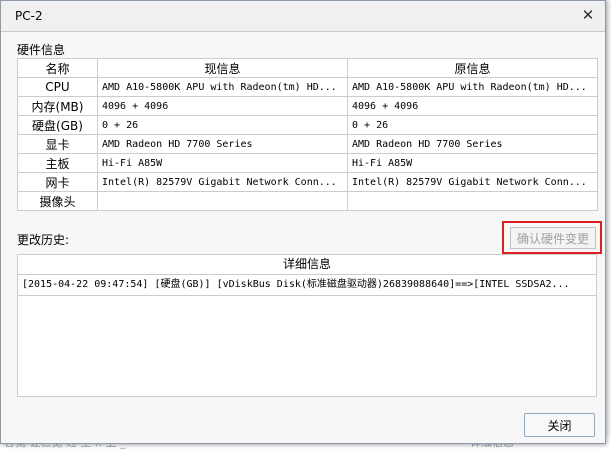  Describe the element at coordinates (222, 106) in the screenshot. I see `row-current-value: 4096 + 4096` at that location.